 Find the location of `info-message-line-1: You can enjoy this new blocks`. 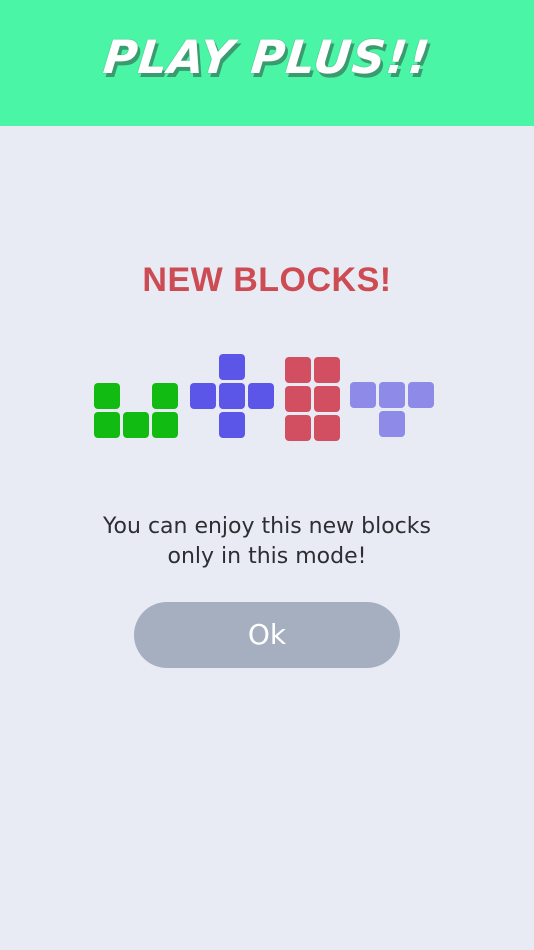

info-message-line-1: You can enjoy this new blocks is located at coordinates (267, 526).